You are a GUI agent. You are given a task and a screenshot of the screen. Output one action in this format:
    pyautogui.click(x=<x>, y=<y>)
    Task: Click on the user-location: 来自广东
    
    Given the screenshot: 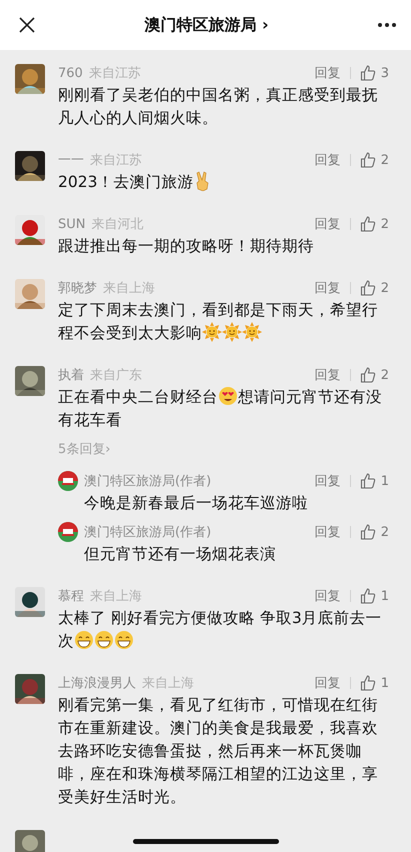 What is the action you would take?
    pyautogui.click(x=116, y=375)
    